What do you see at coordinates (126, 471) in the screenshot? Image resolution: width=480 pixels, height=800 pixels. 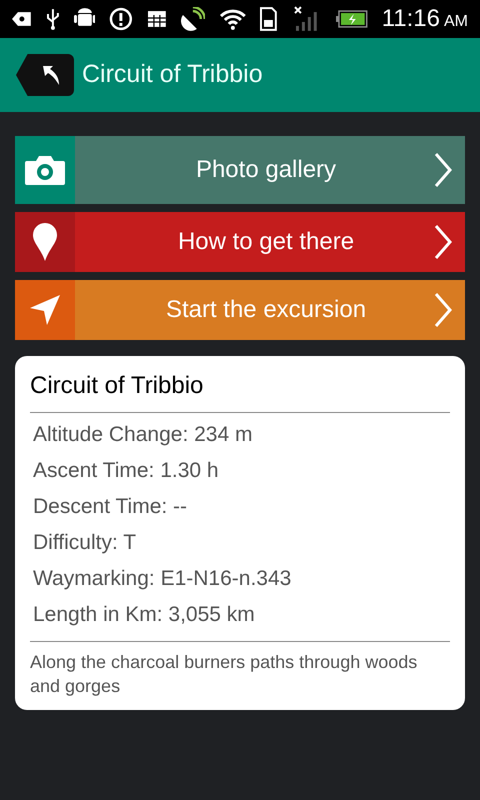 I see `detail-text: Ascent Time: 1.30 h` at bounding box center [126, 471].